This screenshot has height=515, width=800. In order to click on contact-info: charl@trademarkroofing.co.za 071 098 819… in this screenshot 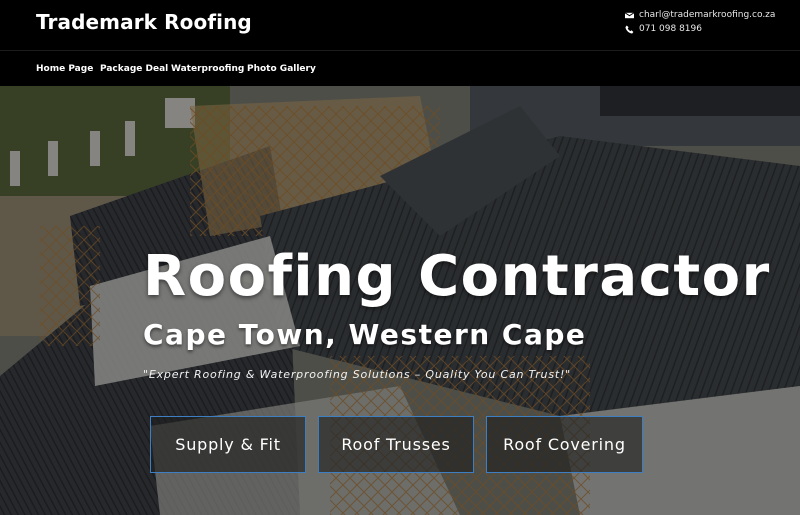, I will do `click(700, 22)`.